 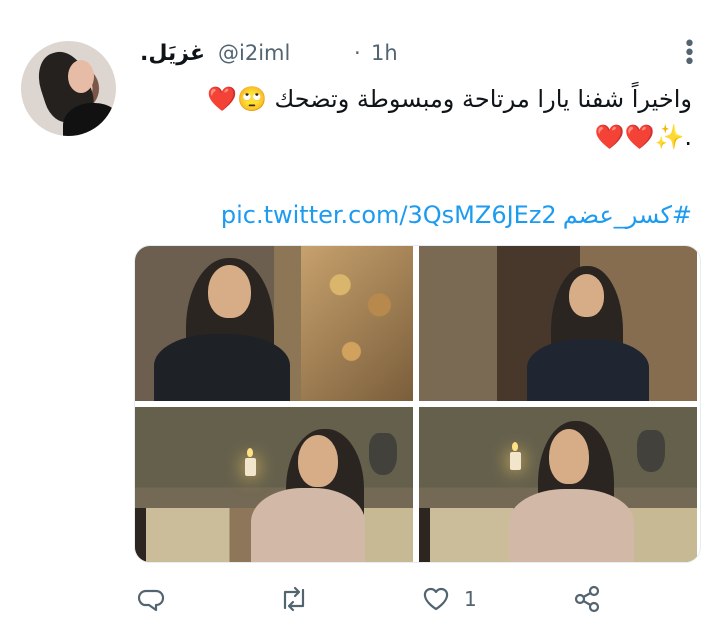 I want to click on share-button, so click(x=587, y=599).